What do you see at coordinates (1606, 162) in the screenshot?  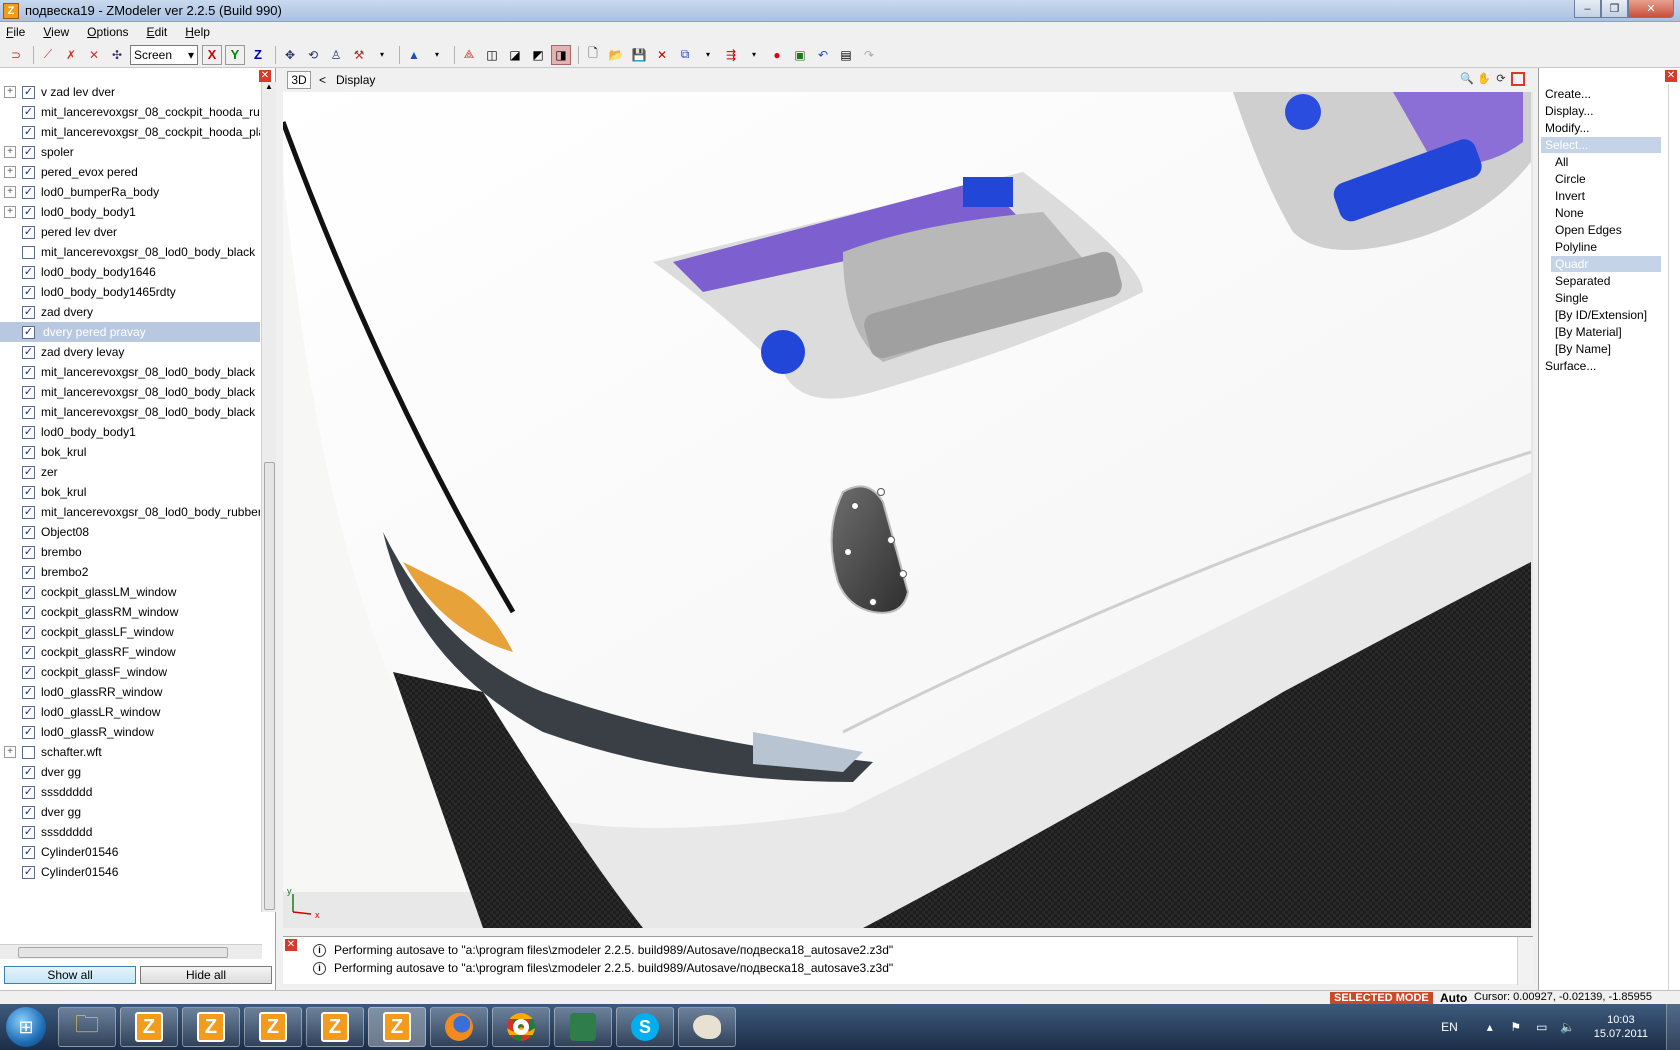 I see `command-item: All` at bounding box center [1606, 162].